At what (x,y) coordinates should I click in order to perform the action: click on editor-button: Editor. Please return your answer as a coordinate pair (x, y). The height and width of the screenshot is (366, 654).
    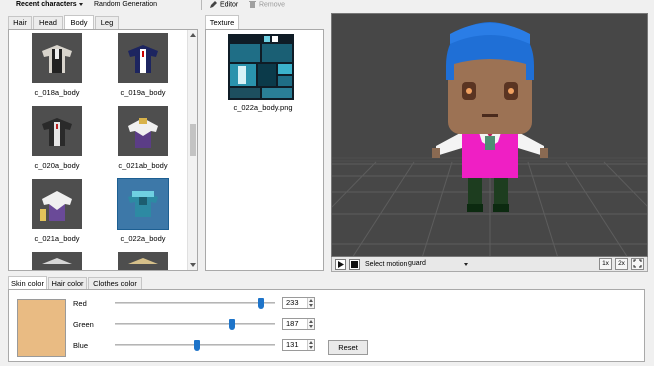
    Looking at the image, I should click on (223, 6).